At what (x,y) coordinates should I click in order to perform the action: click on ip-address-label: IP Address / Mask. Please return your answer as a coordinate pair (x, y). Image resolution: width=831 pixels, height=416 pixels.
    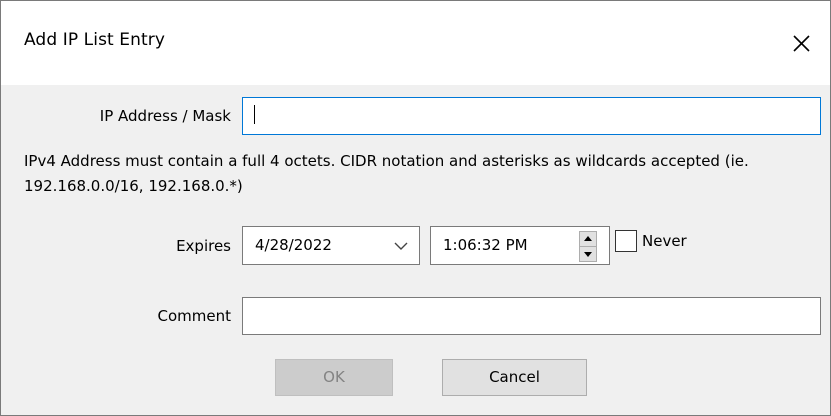
    Looking at the image, I should click on (165, 116).